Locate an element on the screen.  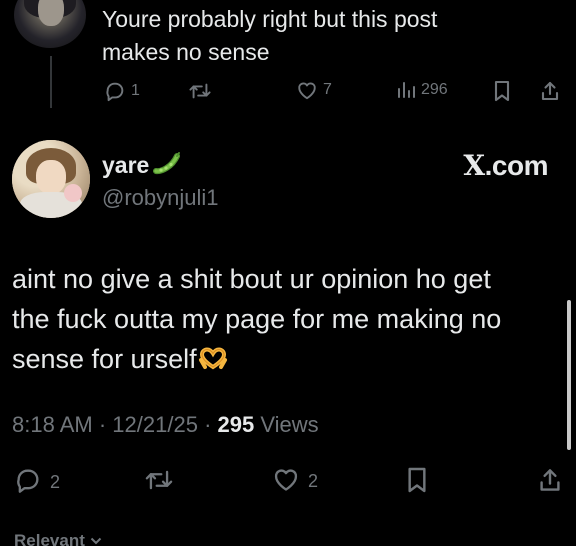
author-name-row: yare is located at coordinates (141, 165).